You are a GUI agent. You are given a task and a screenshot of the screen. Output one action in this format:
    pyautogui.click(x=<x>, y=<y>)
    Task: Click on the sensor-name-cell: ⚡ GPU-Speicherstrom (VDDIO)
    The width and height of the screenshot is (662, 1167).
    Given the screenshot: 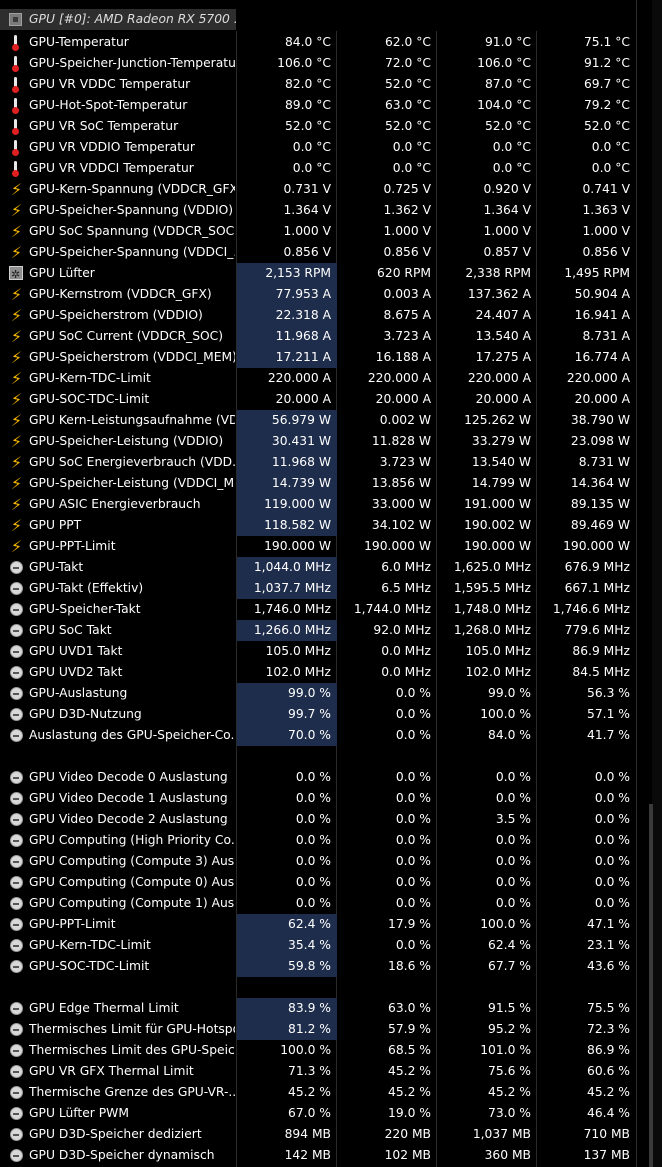 What is the action you would take?
    pyautogui.click(x=118, y=315)
    